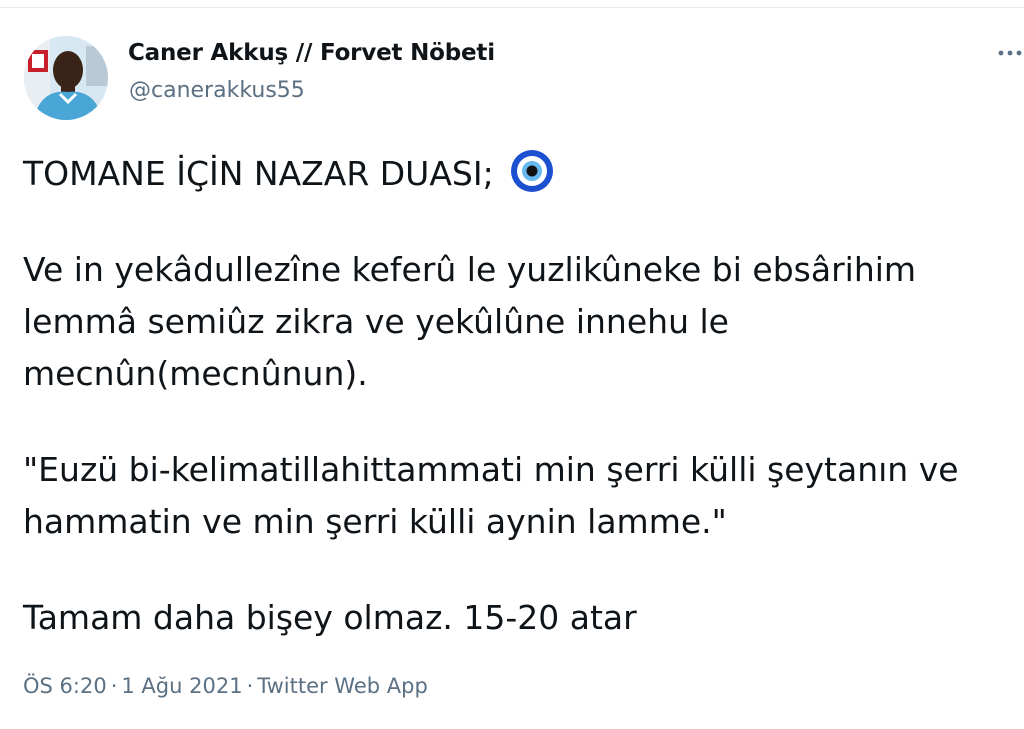 This screenshot has width=1024, height=729. Describe the element at coordinates (342, 686) in the screenshot. I see `tweet-source: Twitter Web App` at that location.